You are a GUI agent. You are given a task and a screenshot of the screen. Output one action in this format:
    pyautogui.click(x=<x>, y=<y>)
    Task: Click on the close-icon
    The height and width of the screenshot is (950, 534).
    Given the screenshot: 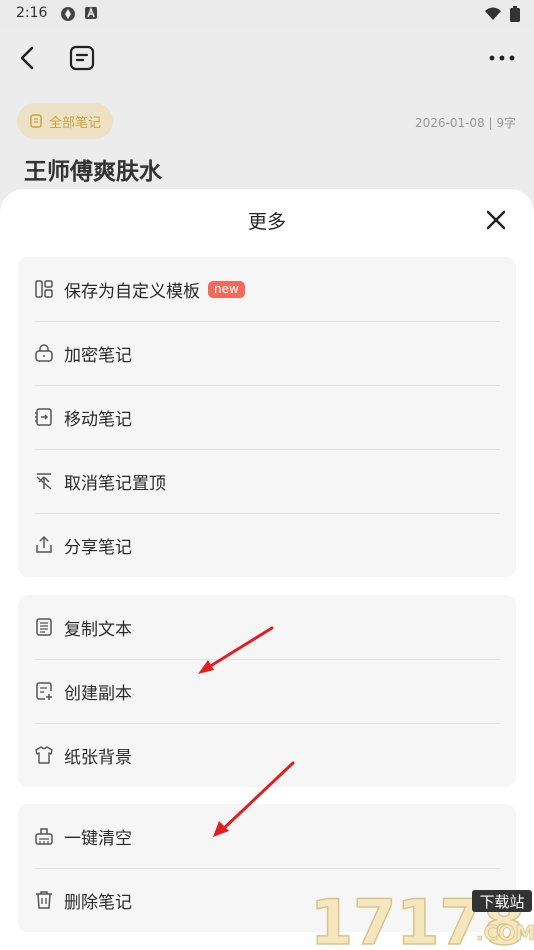 What is the action you would take?
    pyautogui.click(x=496, y=220)
    